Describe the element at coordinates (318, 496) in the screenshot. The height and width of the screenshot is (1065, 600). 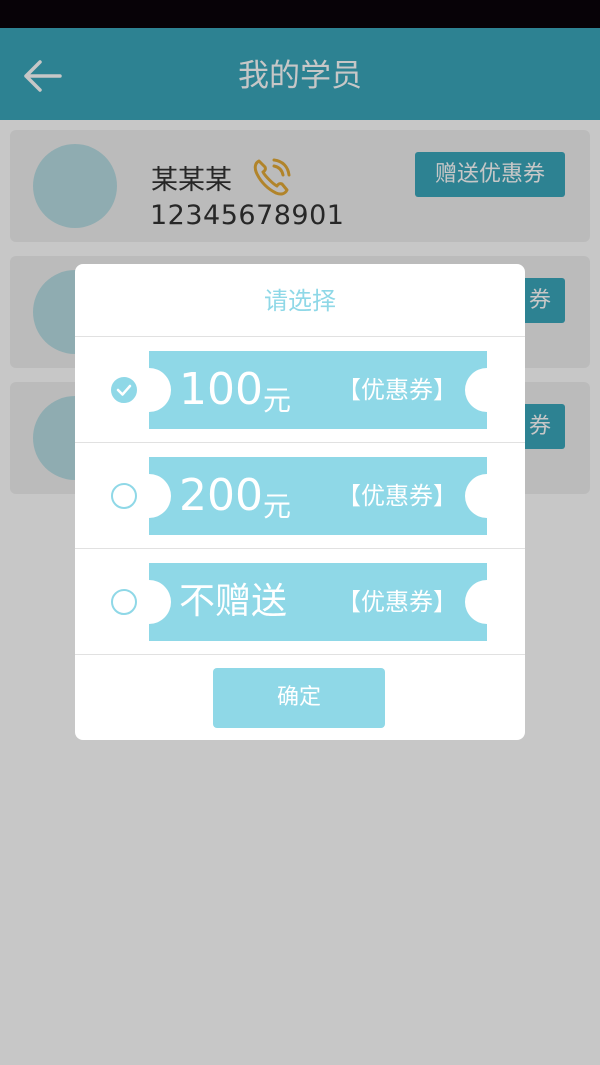
I see `coupon-ticket: 200元 【优惠券】` at that location.